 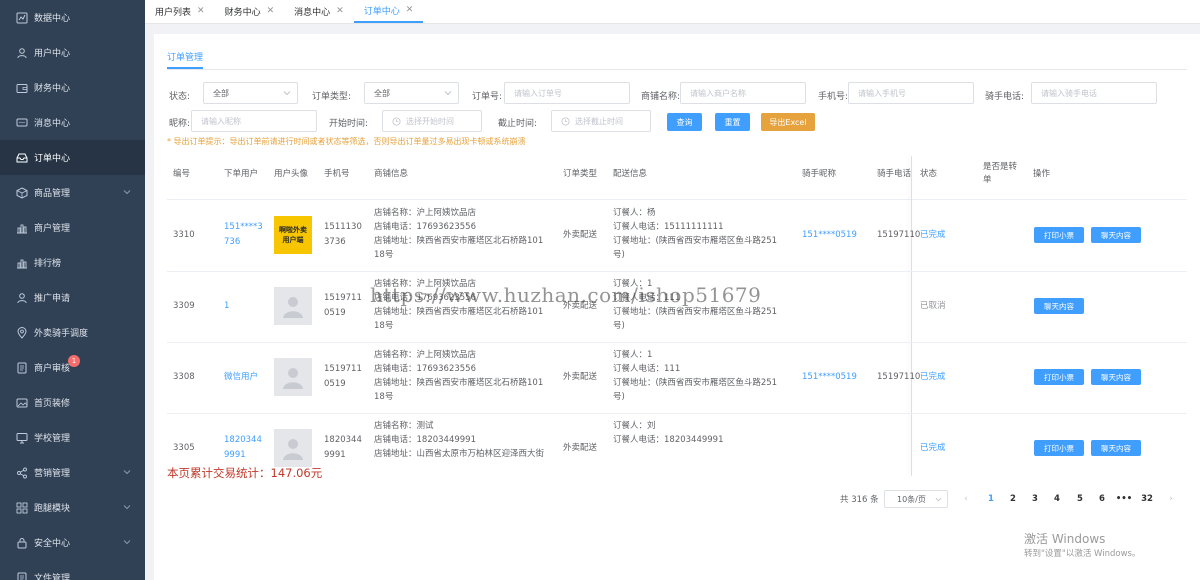 What do you see at coordinates (743, 93) in the screenshot?
I see `shop-name-input: 请输入商户名称` at bounding box center [743, 93].